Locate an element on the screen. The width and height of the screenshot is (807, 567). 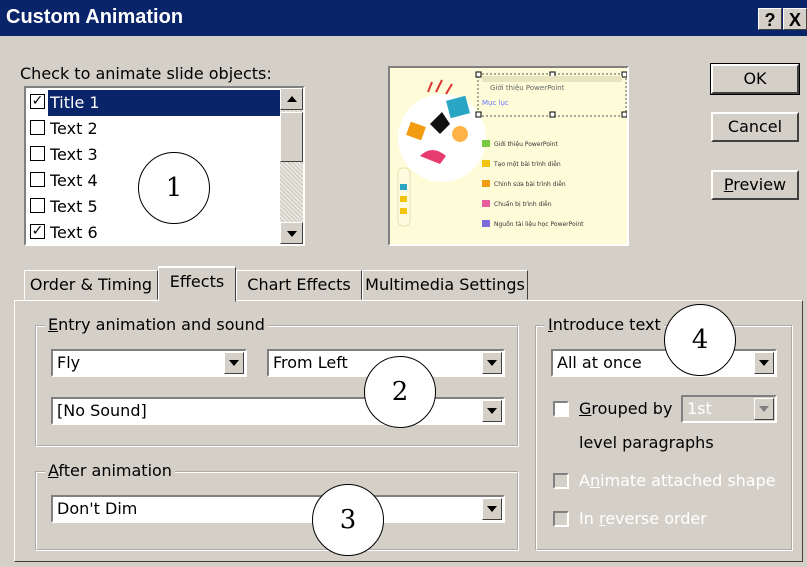
ok-button: OK is located at coordinates (755, 79).